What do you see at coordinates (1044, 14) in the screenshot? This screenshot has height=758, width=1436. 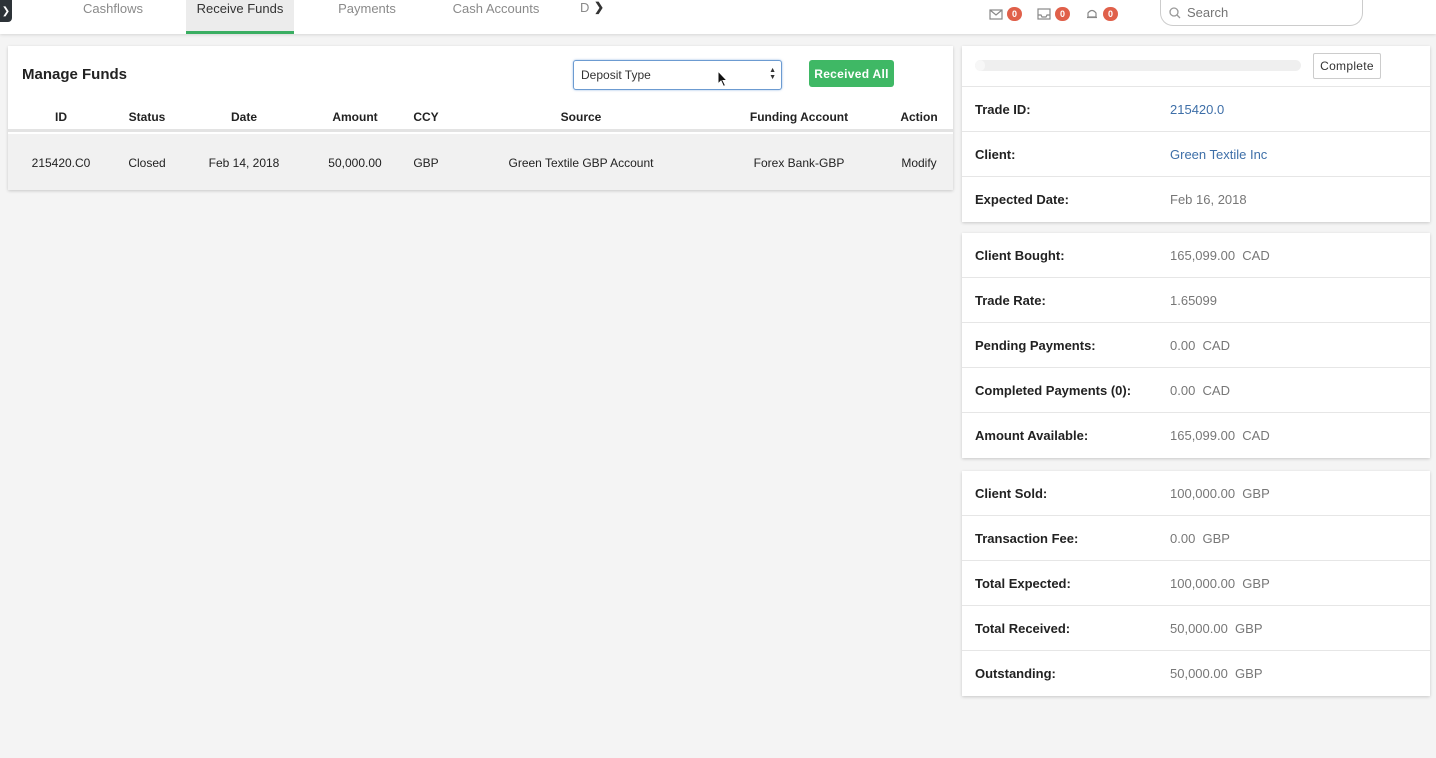 I see `inbox-icon` at bounding box center [1044, 14].